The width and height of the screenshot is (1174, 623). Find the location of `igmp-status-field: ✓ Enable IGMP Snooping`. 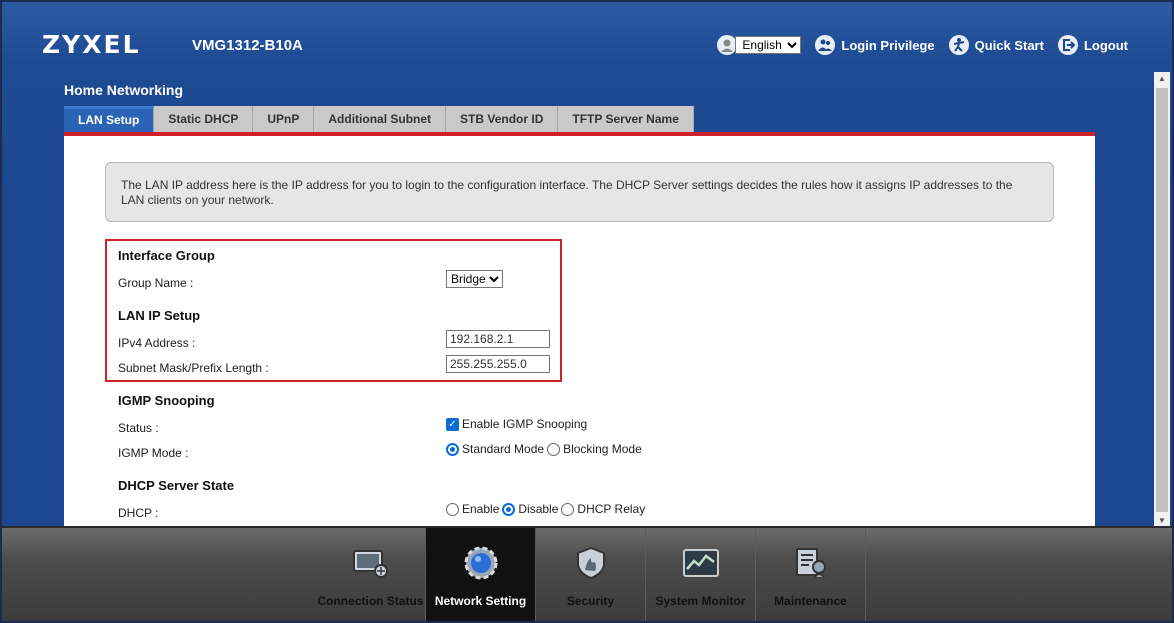

igmp-status-field: ✓ Enable IGMP Snooping is located at coordinates (516, 424).